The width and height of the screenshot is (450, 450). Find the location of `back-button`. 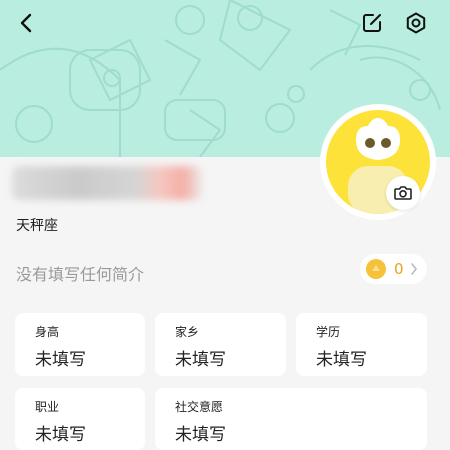

back-button is located at coordinates (27, 23).